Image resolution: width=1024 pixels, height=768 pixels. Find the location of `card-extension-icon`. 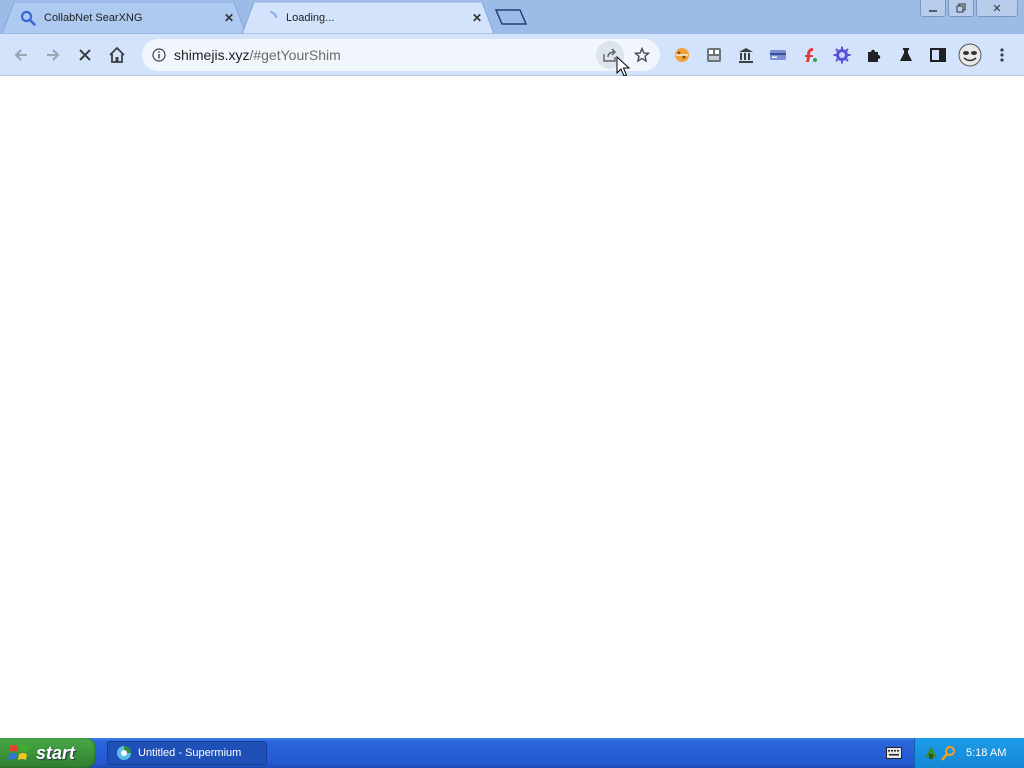

card-extension-icon is located at coordinates (778, 55).